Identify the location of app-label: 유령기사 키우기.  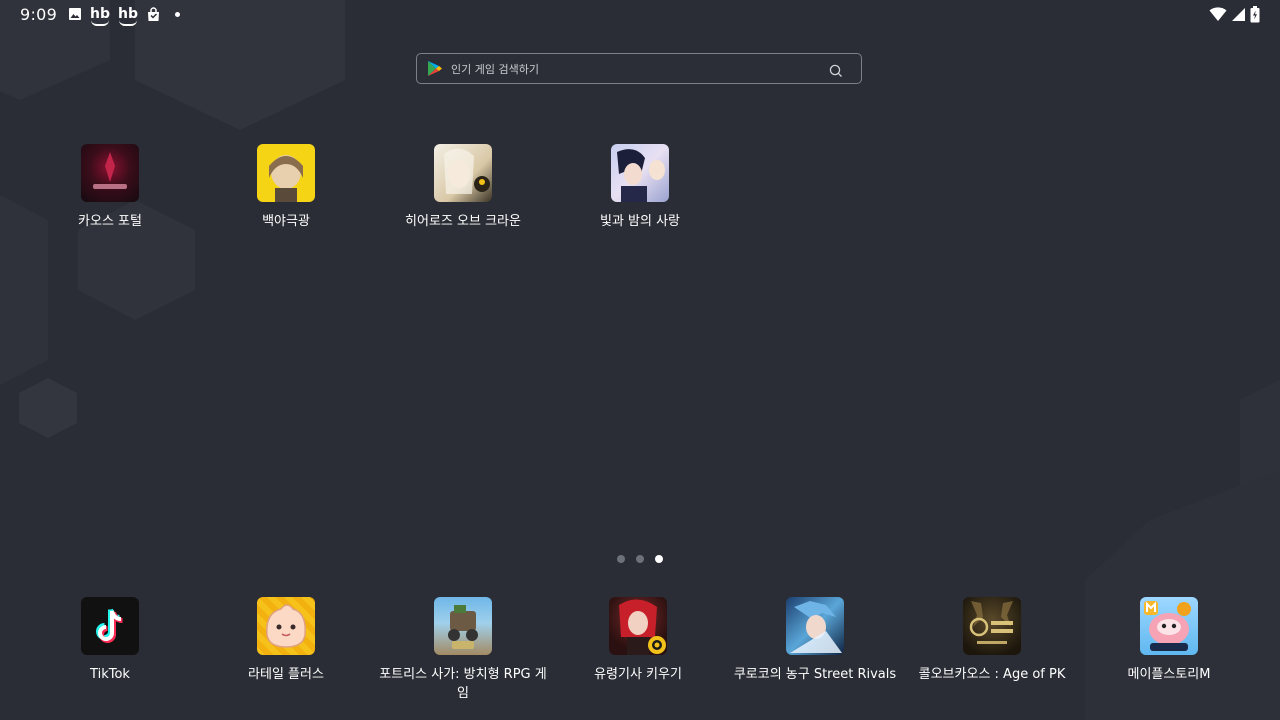
(638, 674).